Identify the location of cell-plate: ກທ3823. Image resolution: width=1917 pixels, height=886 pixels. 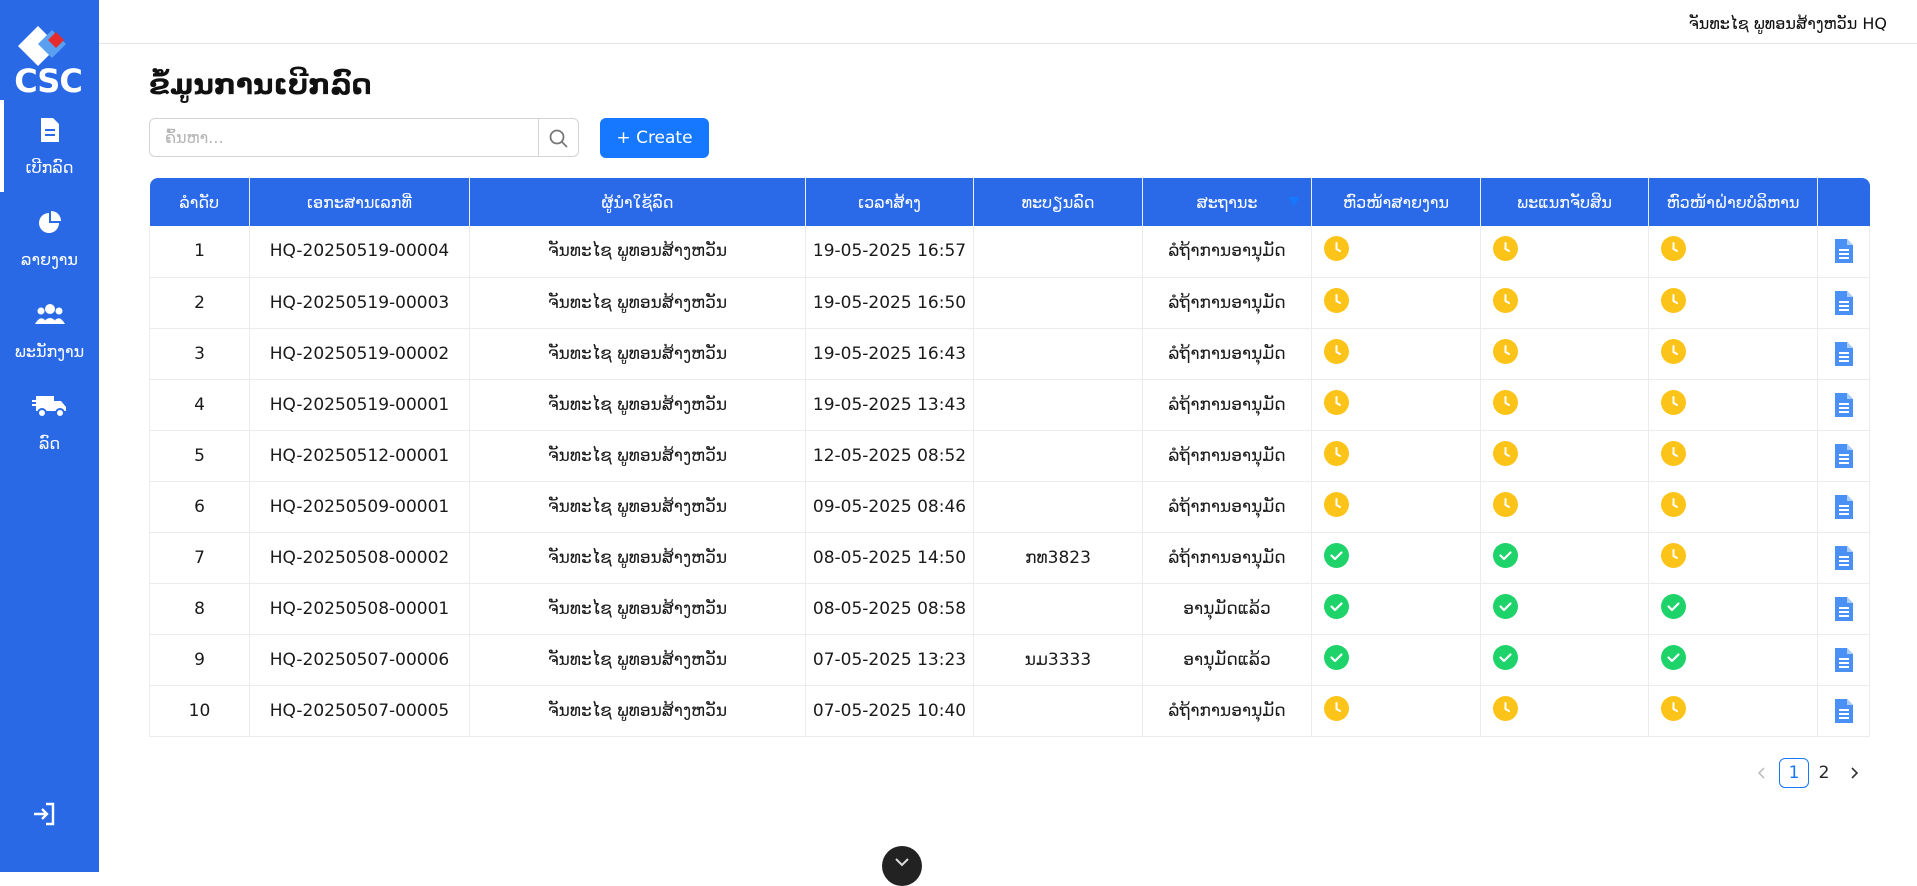
(1058, 558).